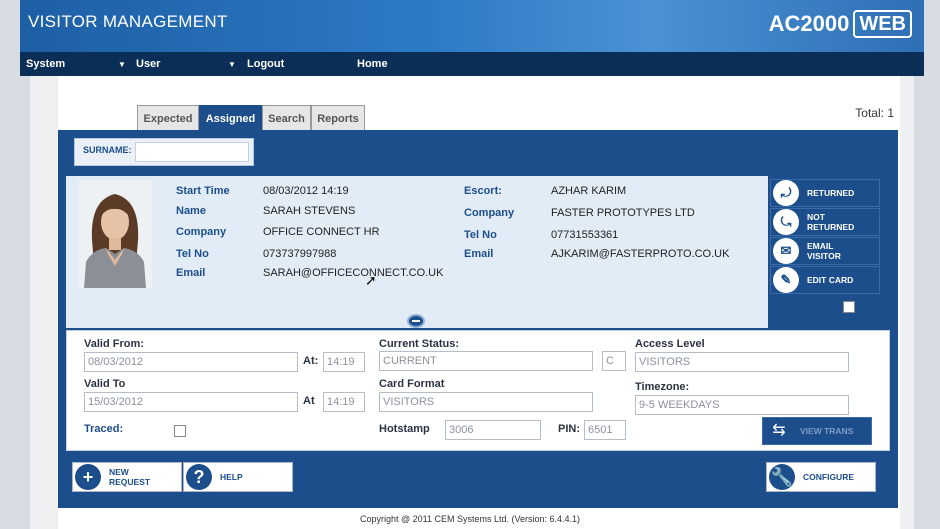 The width and height of the screenshot is (940, 529). I want to click on app-title: VISITOR MANAGEMENT, so click(128, 21).